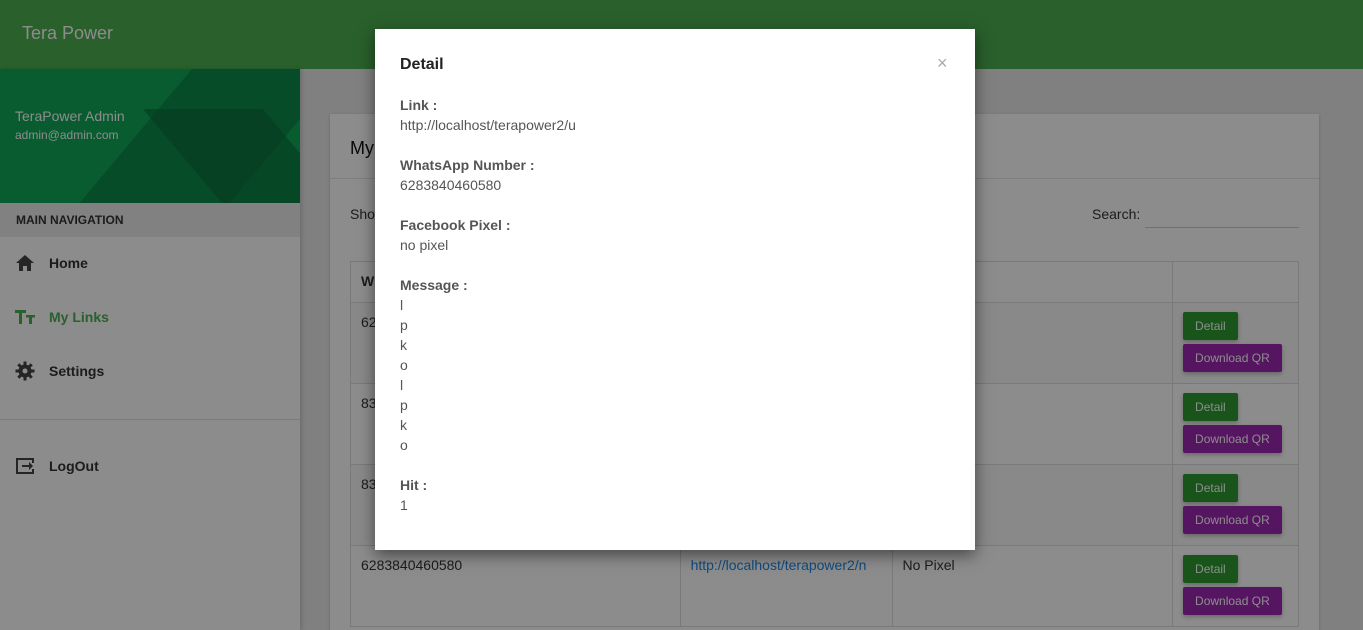  What do you see at coordinates (414, 485) in the screenshot?
I see `hit-label: Hit :` at bounding box center [414, 485].